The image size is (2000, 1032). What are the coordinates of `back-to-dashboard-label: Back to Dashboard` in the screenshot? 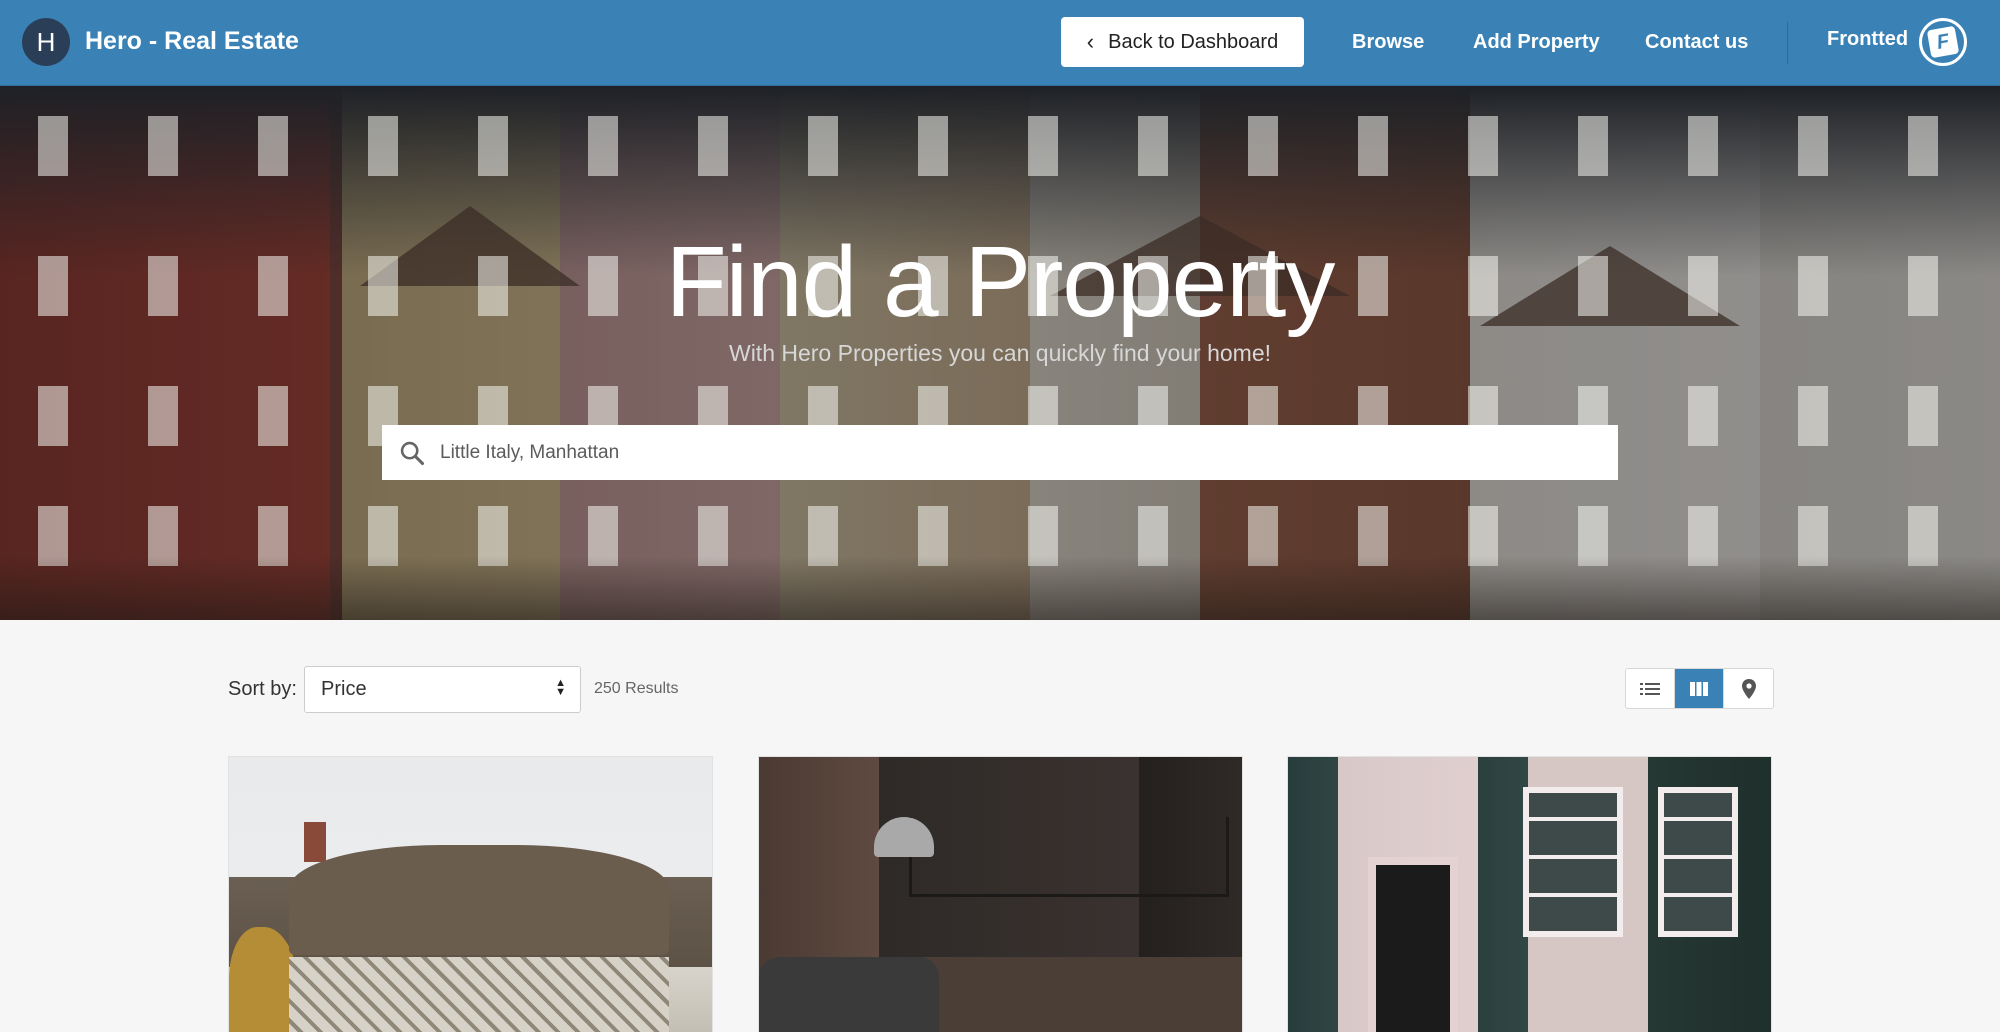 It's located at (1193, 41).